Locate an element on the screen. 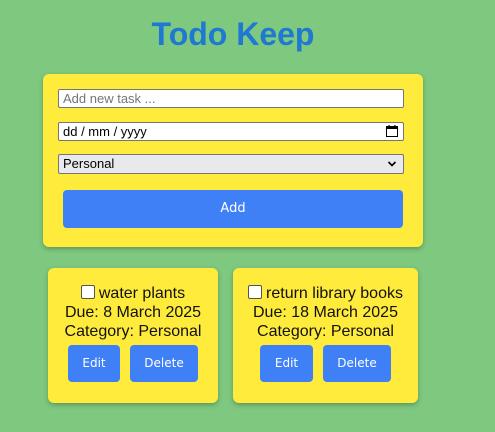  category-selected: Personal is located at coordinates (89, 163).